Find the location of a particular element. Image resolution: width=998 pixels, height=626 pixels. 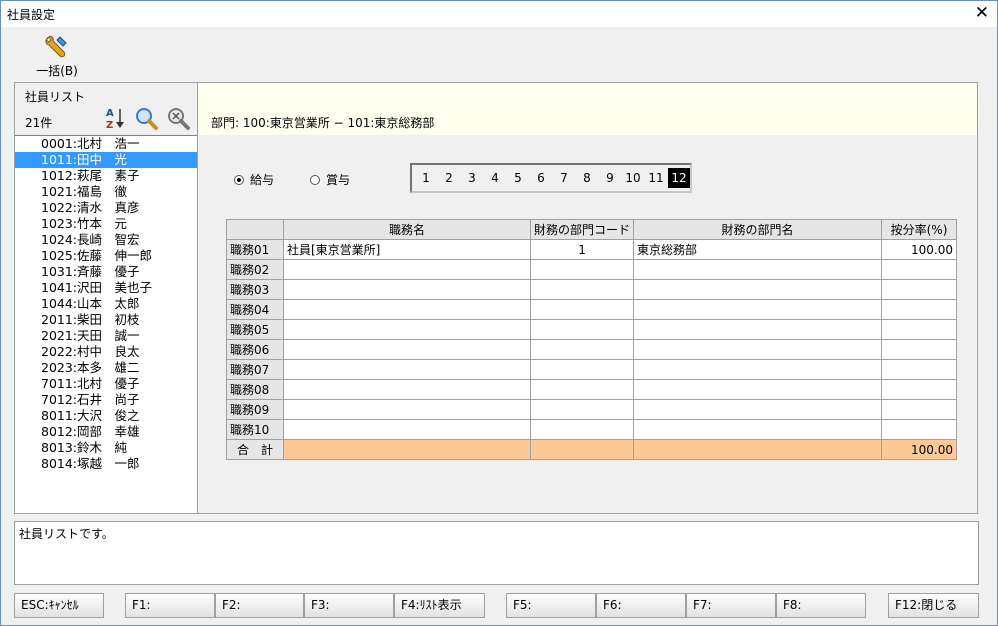

employee-list-item: 1011:田中 光 is located at coordinates (106, 160).